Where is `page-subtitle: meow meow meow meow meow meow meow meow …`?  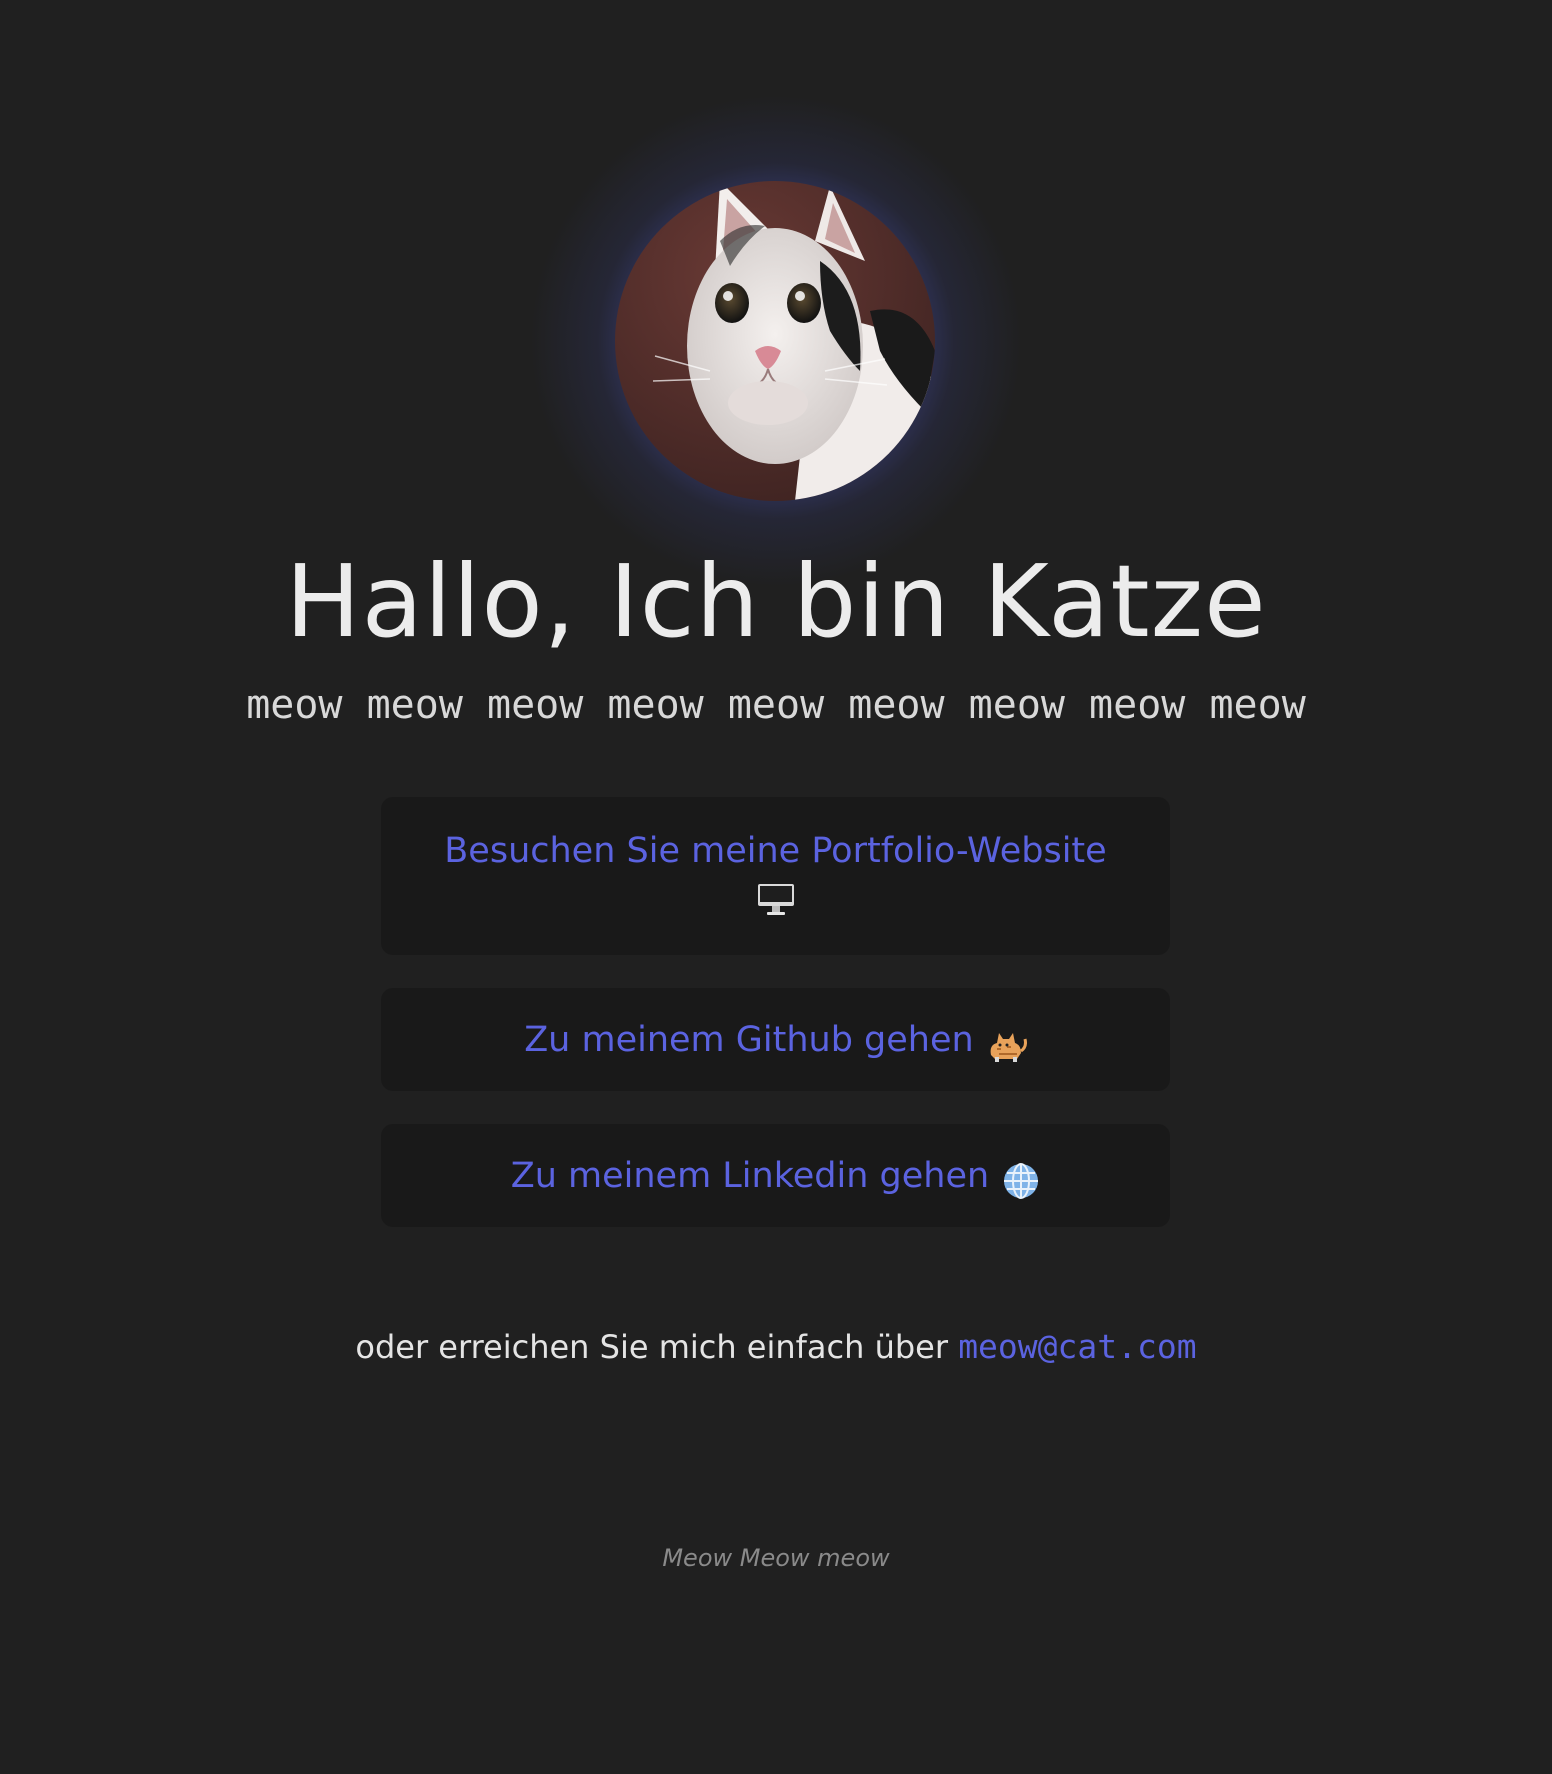 page-subtitle: meow meow meow meow meow meow meow meow … is located at coordinates (776, 705).